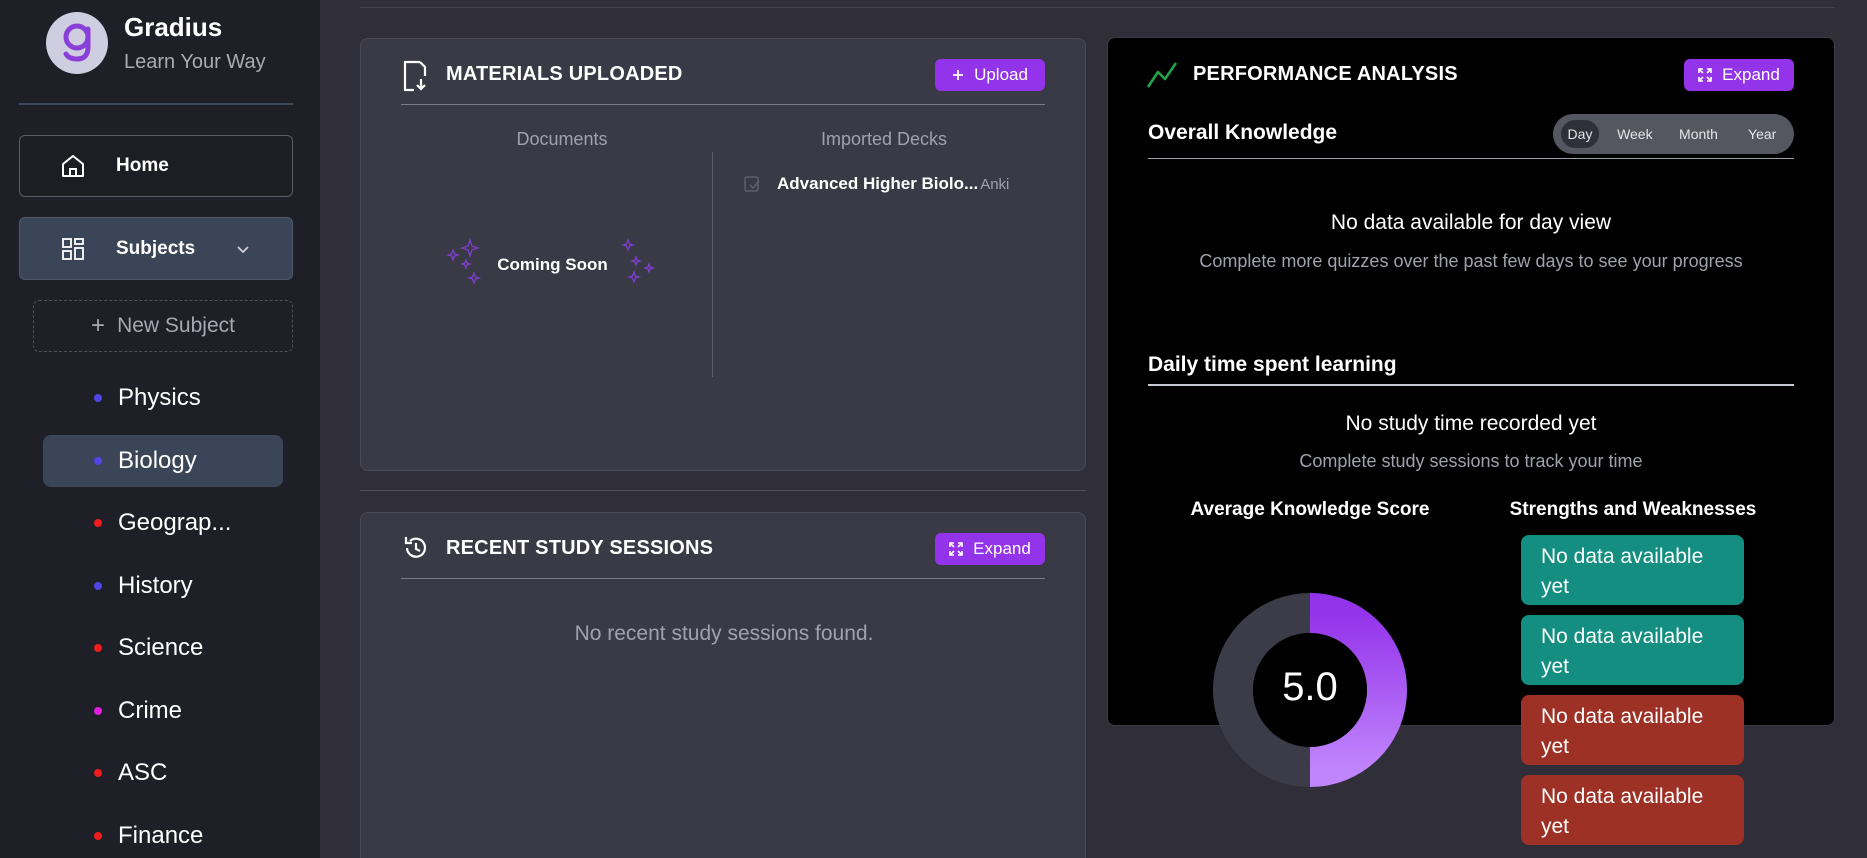 The height and width of the screenshot is (858, 1867). I want to click on subject-label: Finance, so click(161, 835).